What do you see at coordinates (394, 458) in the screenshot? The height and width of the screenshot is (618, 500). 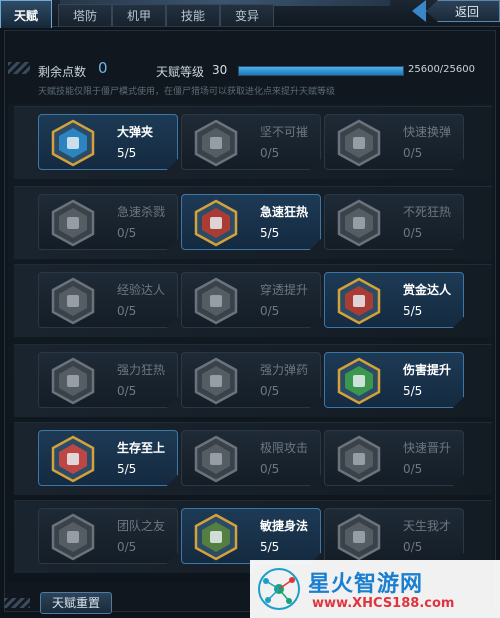 I see `talent-card: 快速晋升 0/5` at bounding box center [394, 458].